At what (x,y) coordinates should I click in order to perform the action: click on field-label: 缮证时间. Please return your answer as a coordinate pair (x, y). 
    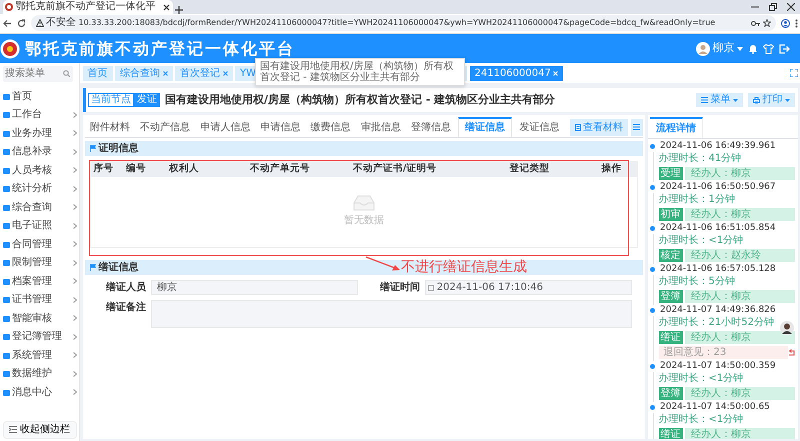
    Looking at the image, I should click on (399, 288).